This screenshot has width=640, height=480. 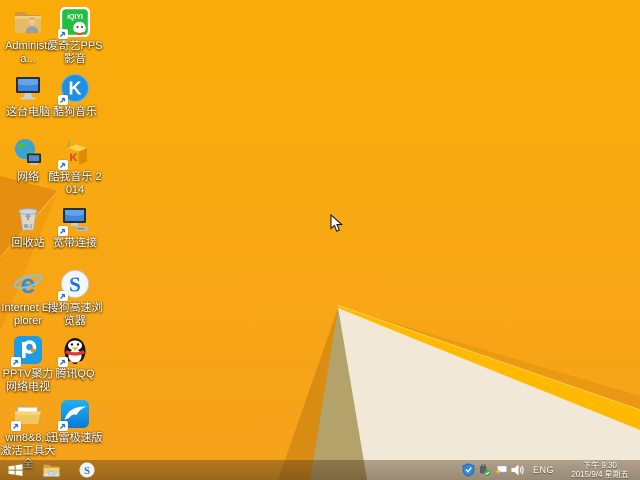 What do you see at coordinates (28, 219) in the screenshot?
I see `recycle-bin-icon` at bounding box center [28, 219].